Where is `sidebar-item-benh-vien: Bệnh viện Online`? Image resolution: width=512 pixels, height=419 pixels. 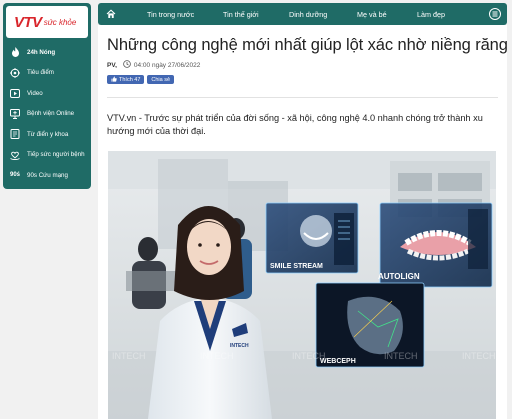 sidebar-item-benh-vien: Bệnh viện Online is located at coordinates (47, 114).